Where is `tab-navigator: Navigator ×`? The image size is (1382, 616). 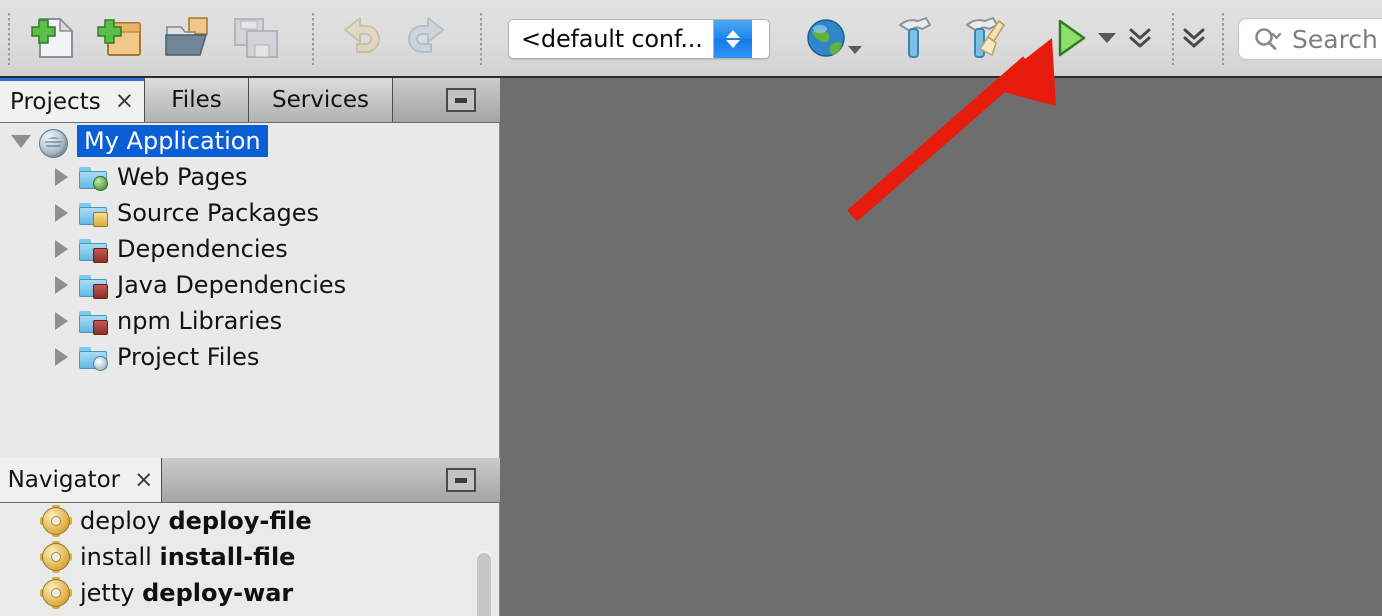 tab-navigator: Navigator × is located at coordinates (81, 480).